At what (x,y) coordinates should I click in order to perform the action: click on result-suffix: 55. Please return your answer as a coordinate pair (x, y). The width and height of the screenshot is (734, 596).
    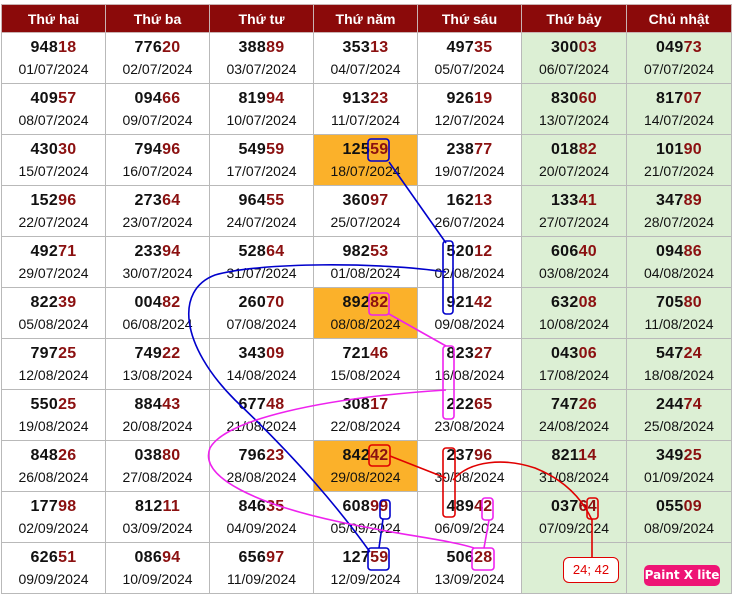
    Looking at the image, I should click on (275, 200).